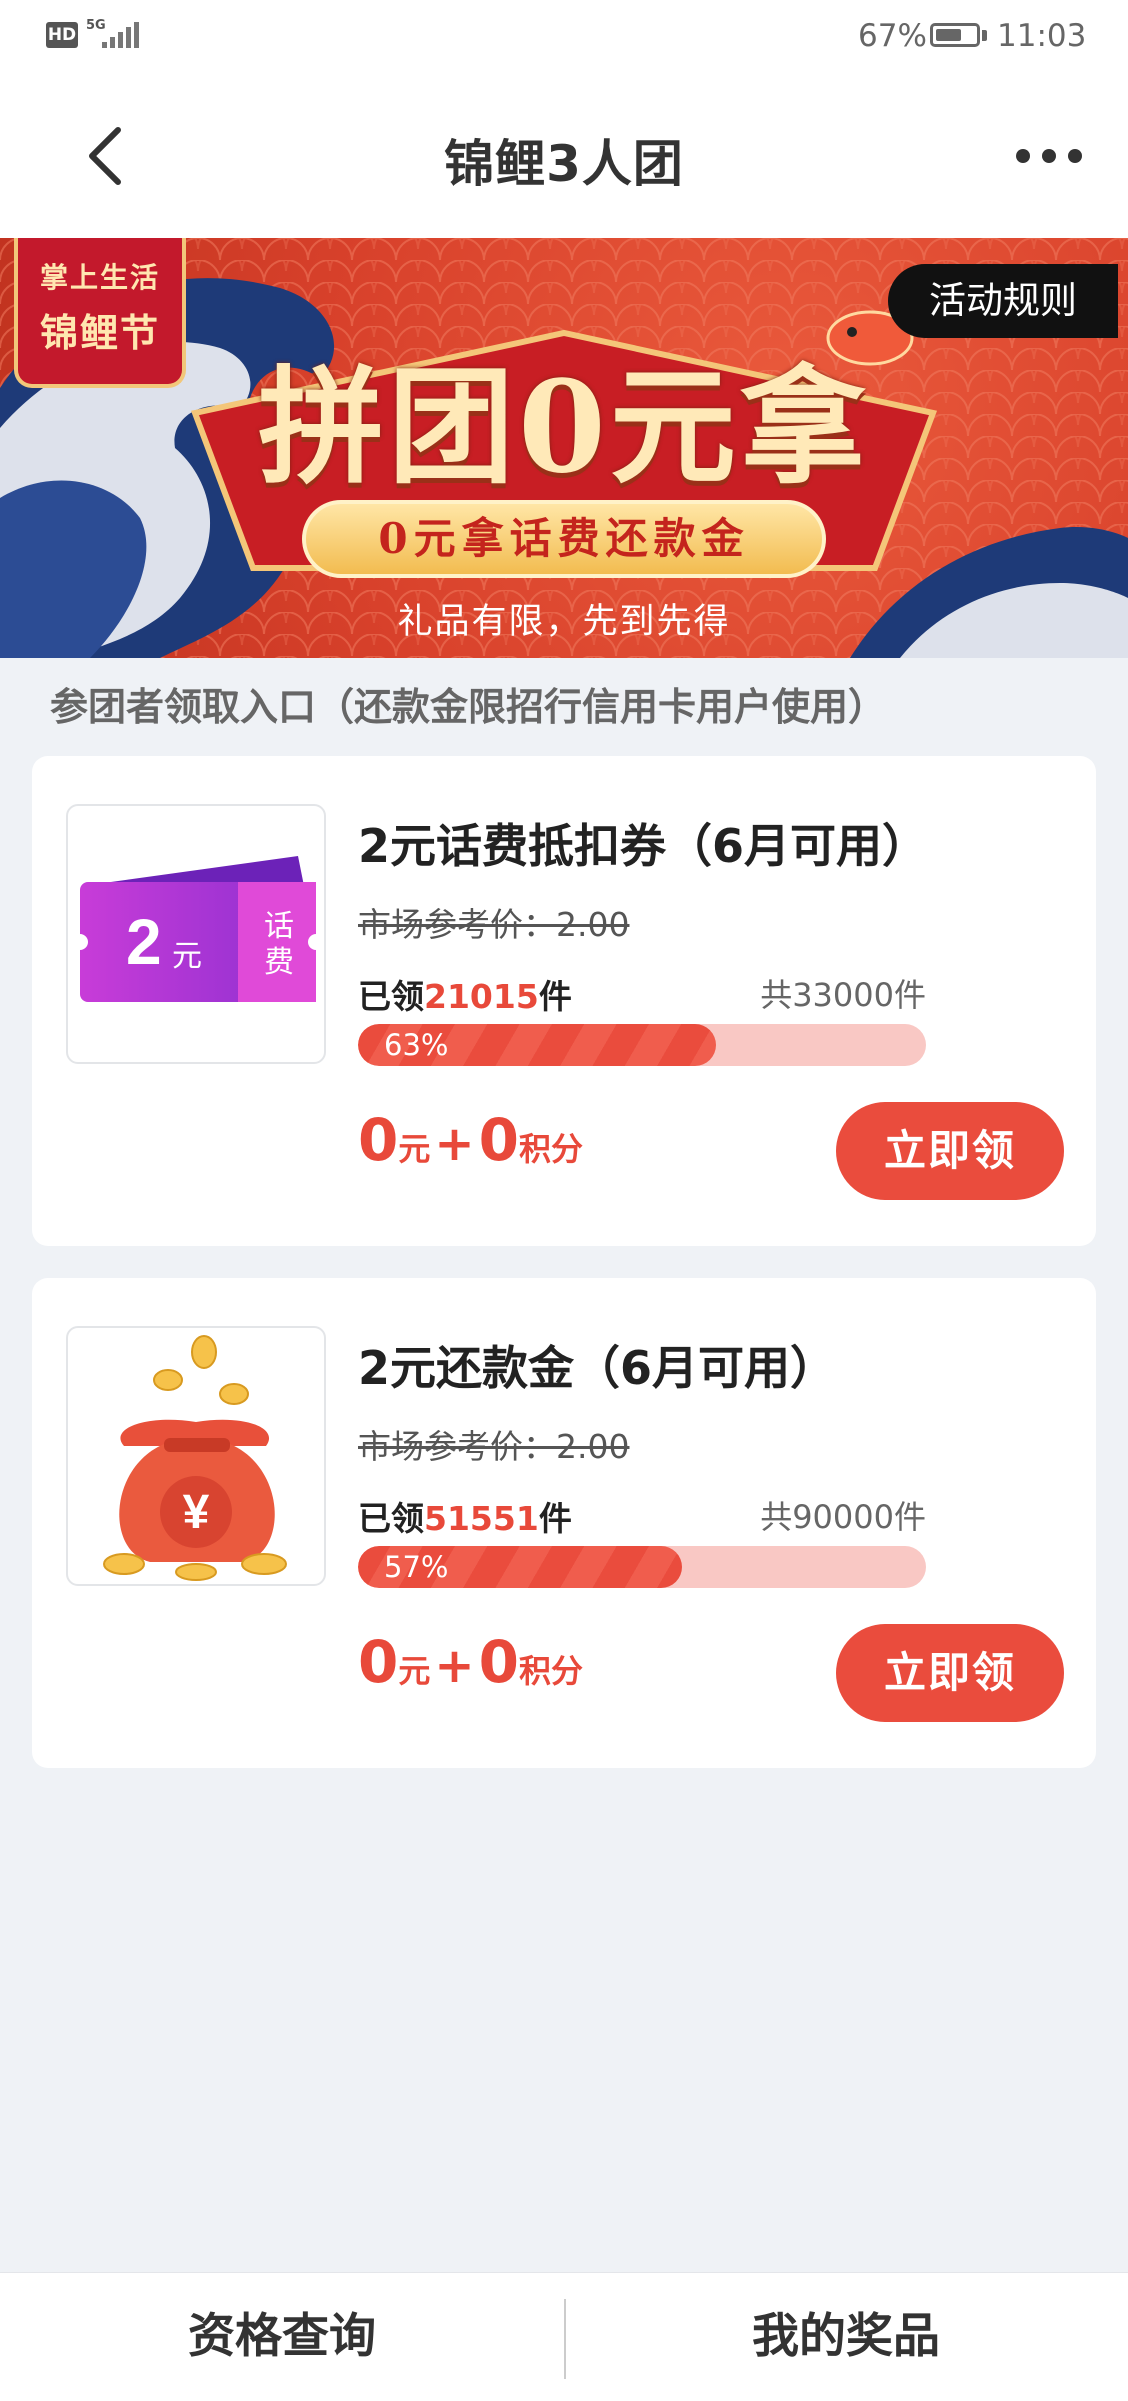 The width and height of the screenshot is (1128, 2401). I want to click on money-bag-icon: ¥, so click(195, 1458).